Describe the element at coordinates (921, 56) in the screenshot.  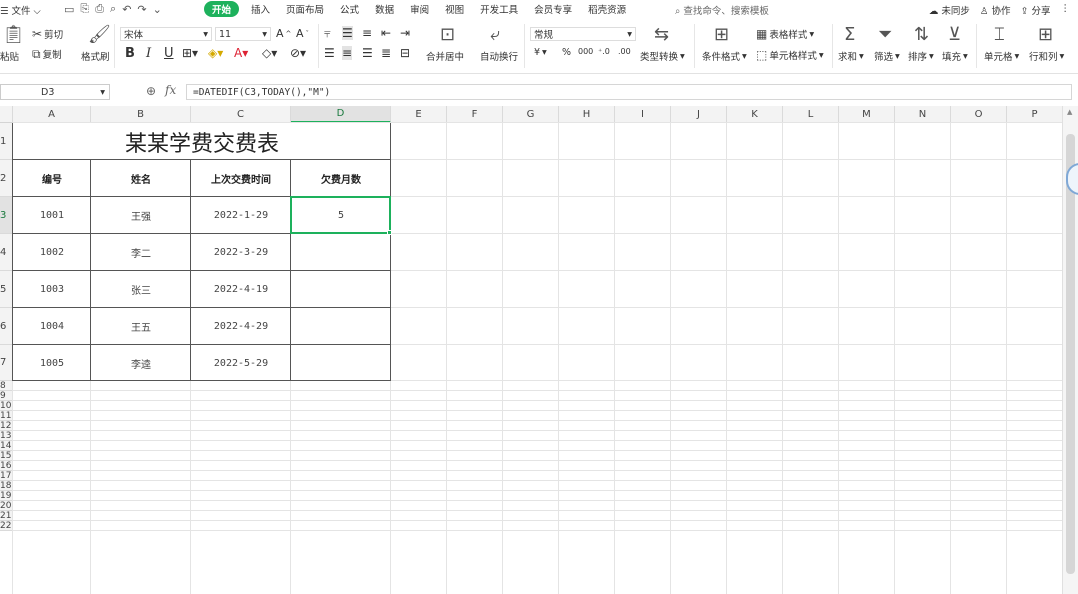
I see `sort-button: 排序 ▾` at that location.